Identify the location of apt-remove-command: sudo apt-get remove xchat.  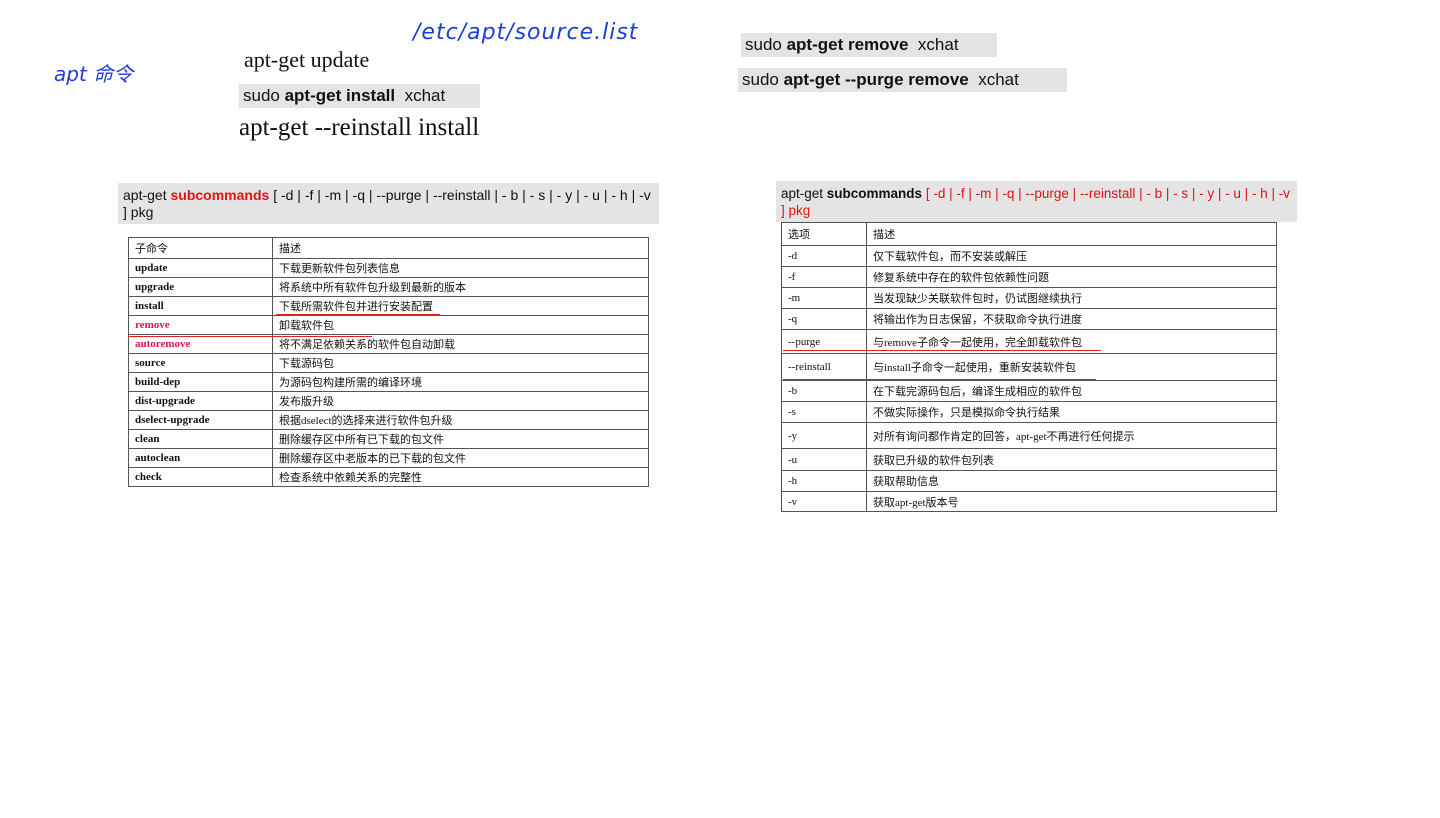
(869, 45).